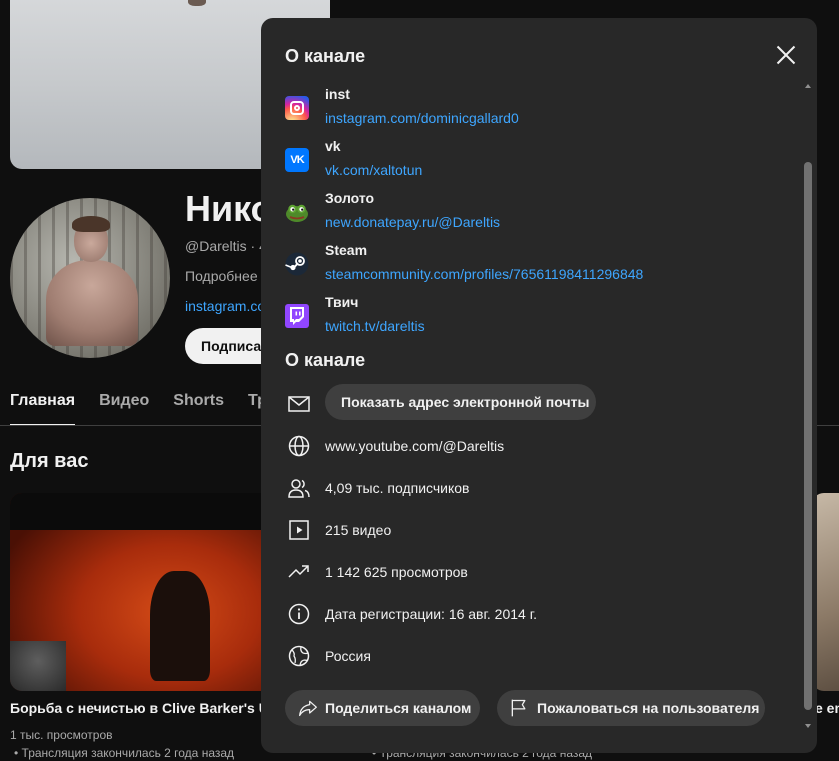 The image size is (839, 761). What do you see at coordinates (431, 614) in the screenshot?
I see `join-date: Дата регистрации: 16 авг. 2014 г.` at bounding box center [431, 614].